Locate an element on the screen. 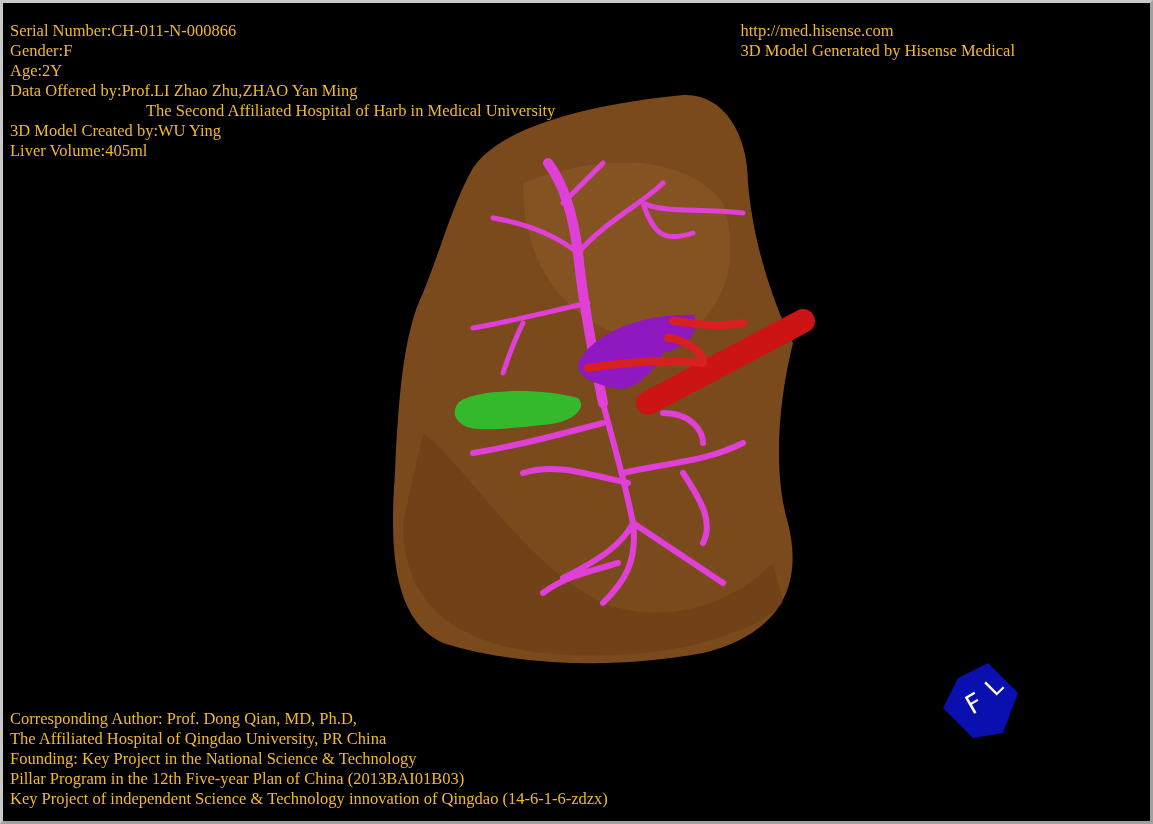  info-text: http://med.hisense.com is located at coordinates (817, 31).